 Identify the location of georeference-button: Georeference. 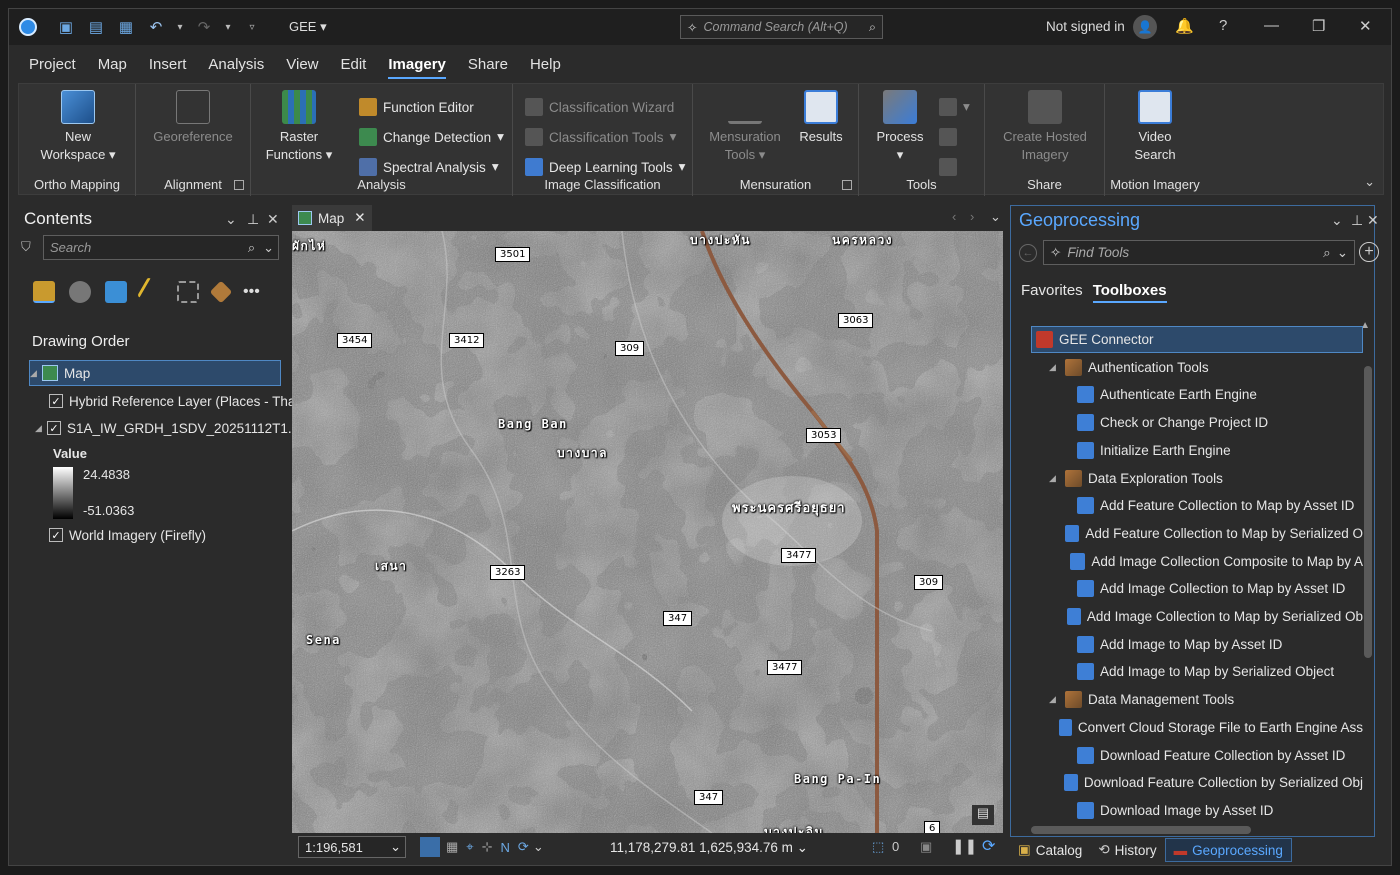
(193, 118).